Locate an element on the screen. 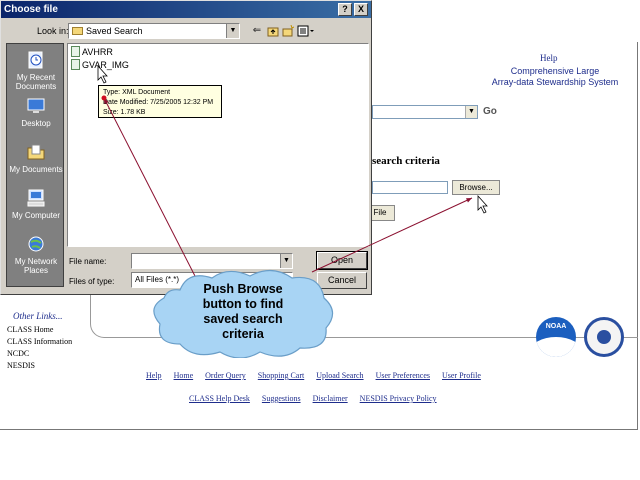 The image size is (640, 480). site-title-line1: Comprehensive Large is located at coordinates (555, 71).